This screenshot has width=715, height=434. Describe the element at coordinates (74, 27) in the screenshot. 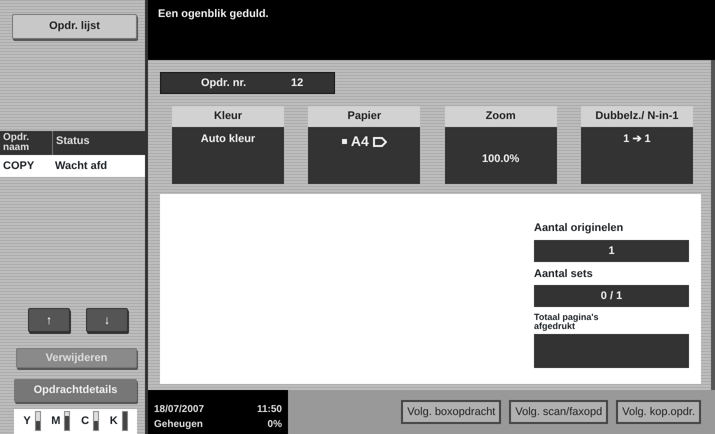

I see `job-list-button: Opdr. lijst` at that location.